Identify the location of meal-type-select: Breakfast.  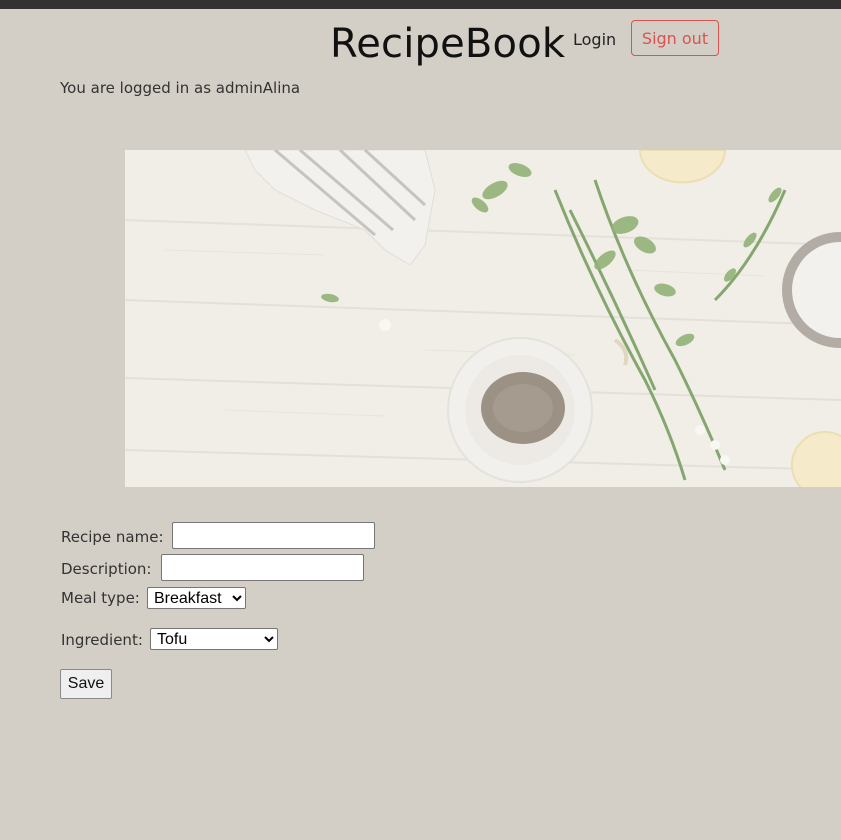
(196, 598).